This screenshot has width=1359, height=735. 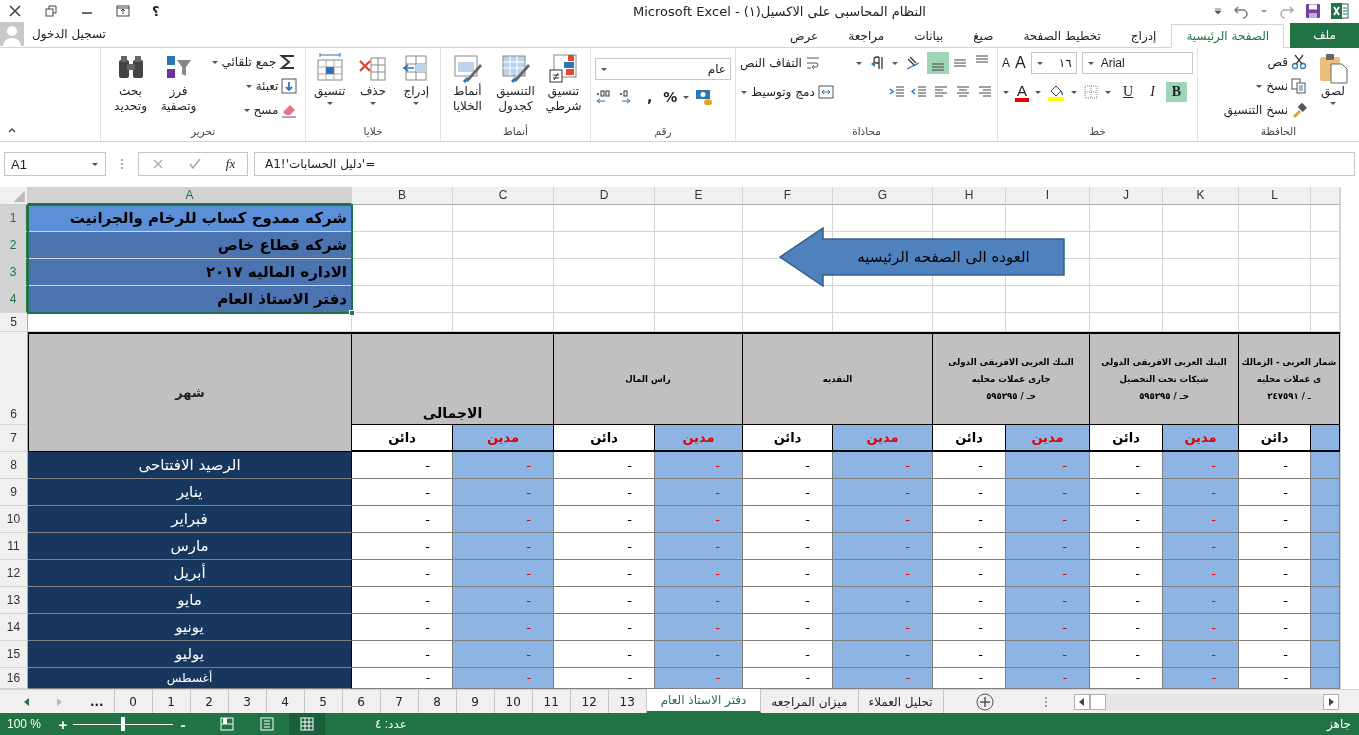 I want to click on paste-button: لصق, so click(x=1333, y=88).